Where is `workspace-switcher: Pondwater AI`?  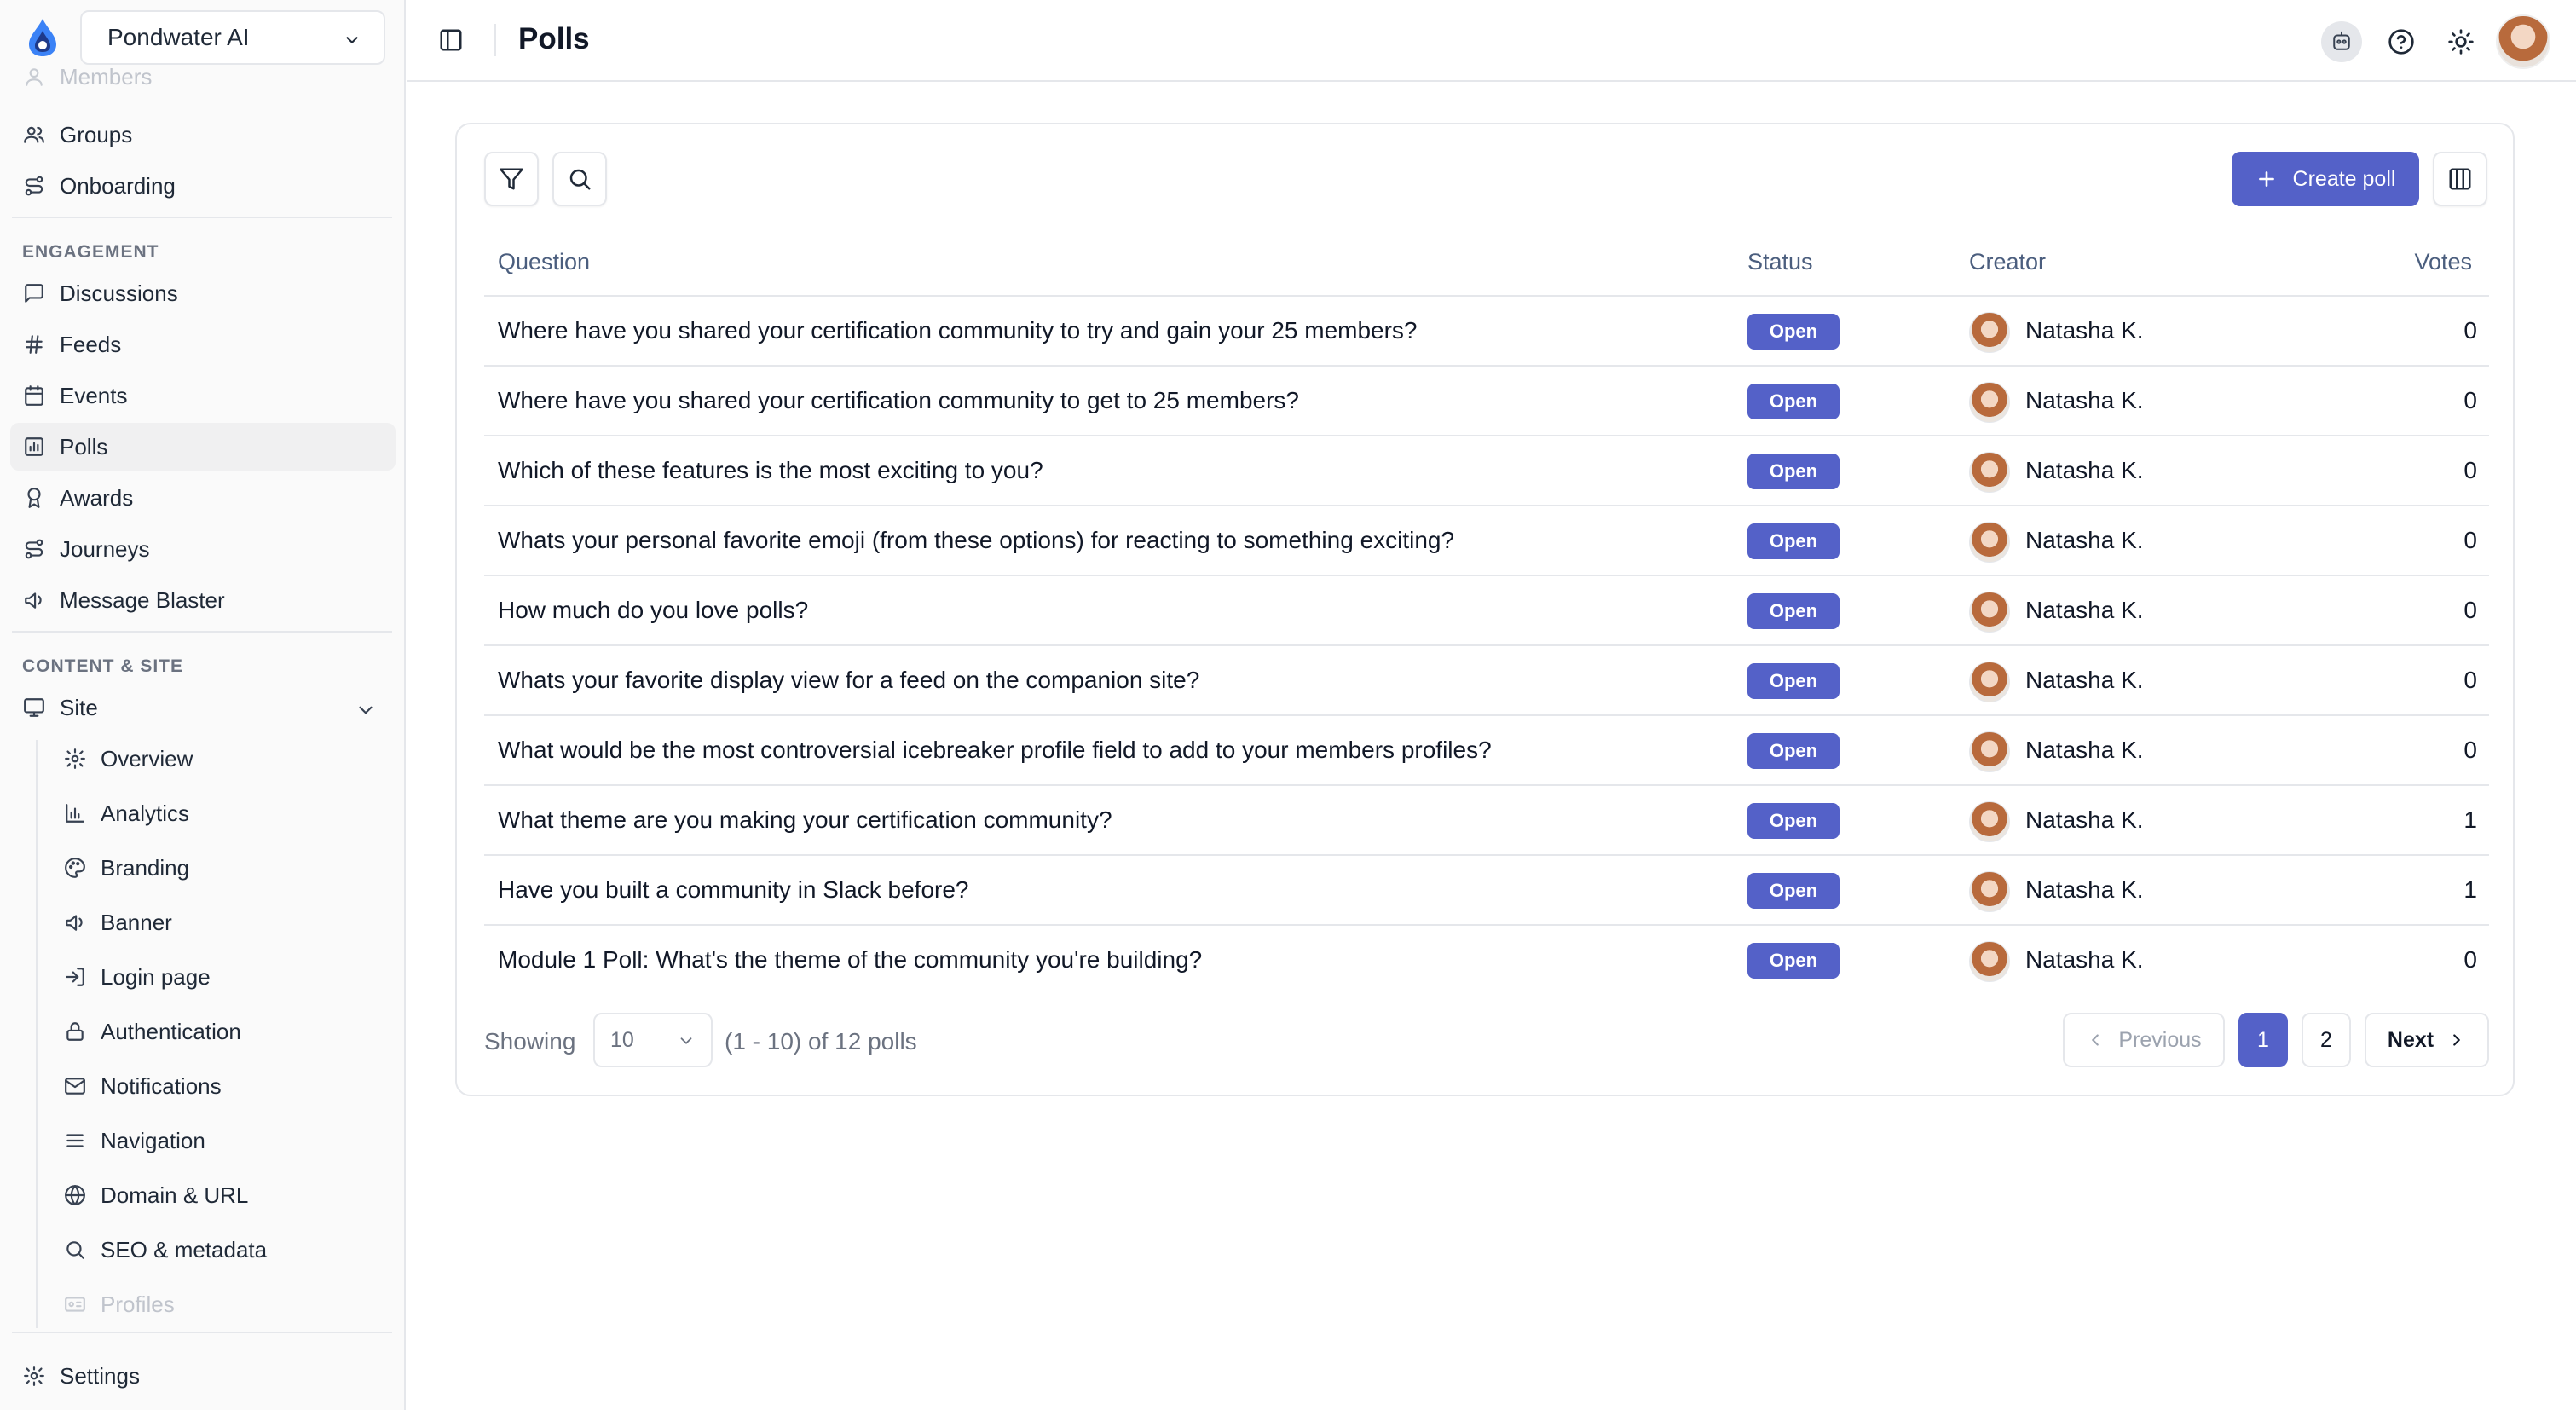
workspace-switcher: Pondwater AI is located at coordinates (232, 37).